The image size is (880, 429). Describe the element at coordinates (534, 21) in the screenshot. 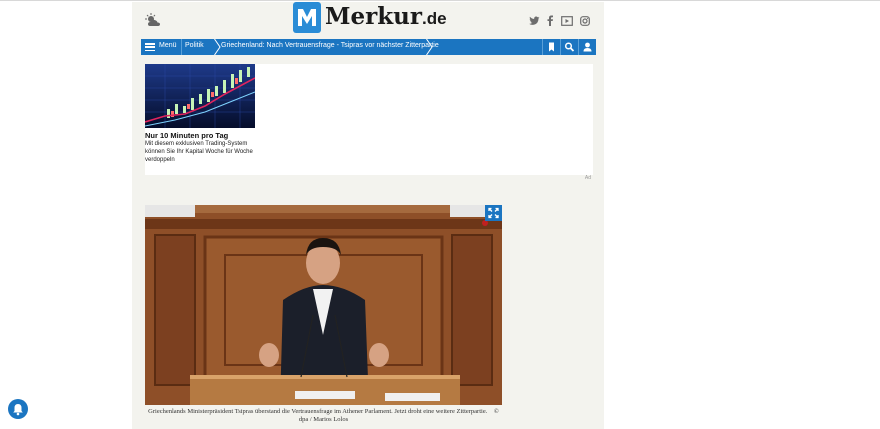

I see `twitter-icon` at that location.